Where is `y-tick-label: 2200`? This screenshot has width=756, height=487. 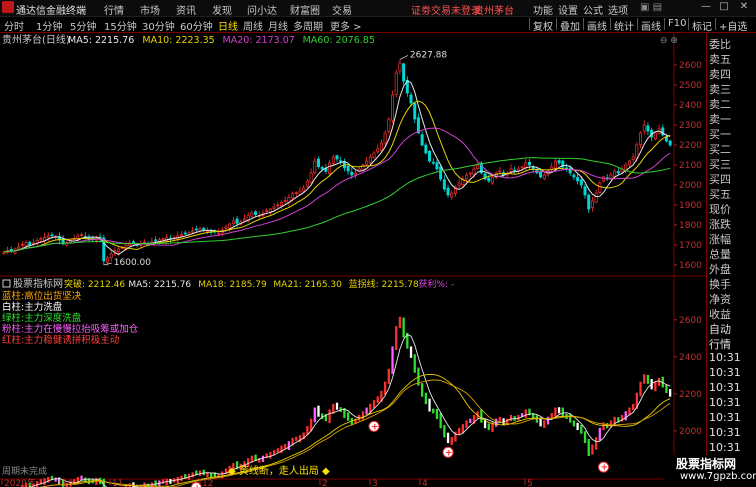
y-tick-label: 2200 is located at coordinates (690, 395).